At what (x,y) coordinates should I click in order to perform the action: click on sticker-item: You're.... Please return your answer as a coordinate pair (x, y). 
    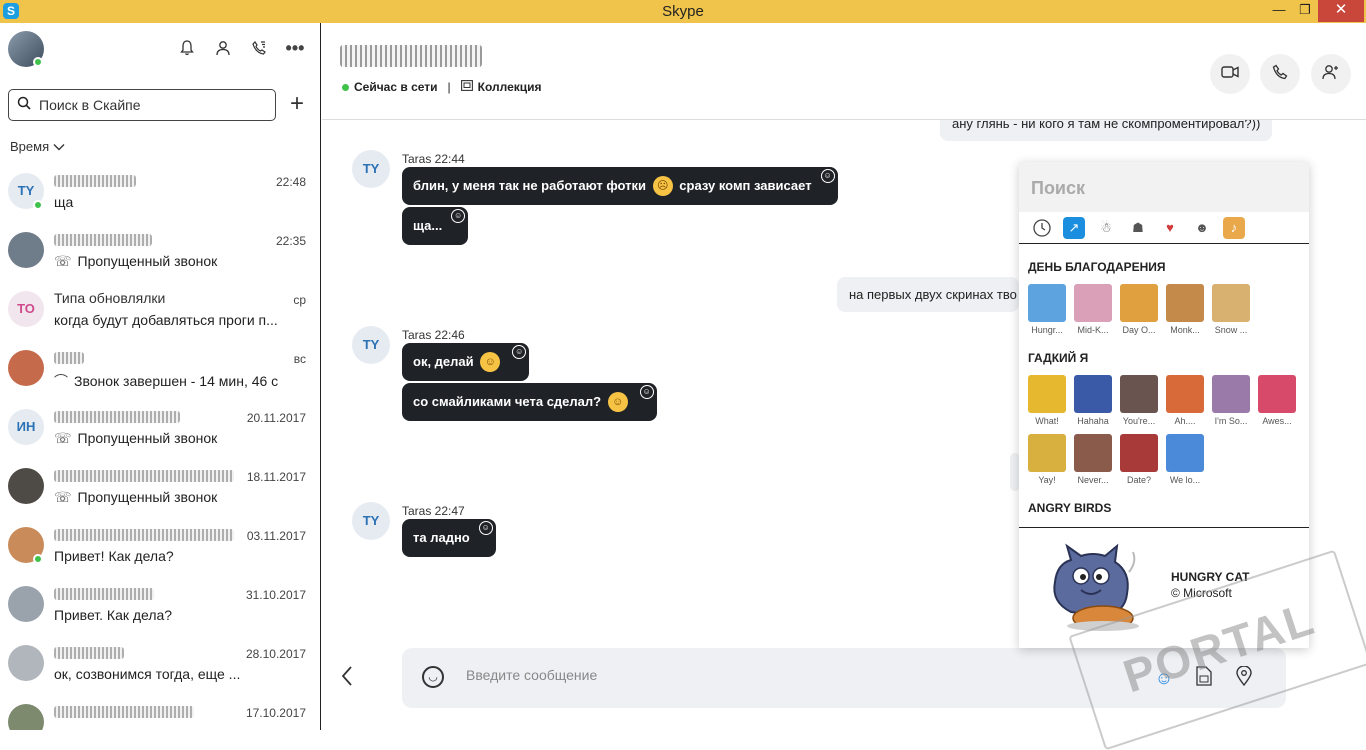
    Looking at the image, I should click on (1139, 400).